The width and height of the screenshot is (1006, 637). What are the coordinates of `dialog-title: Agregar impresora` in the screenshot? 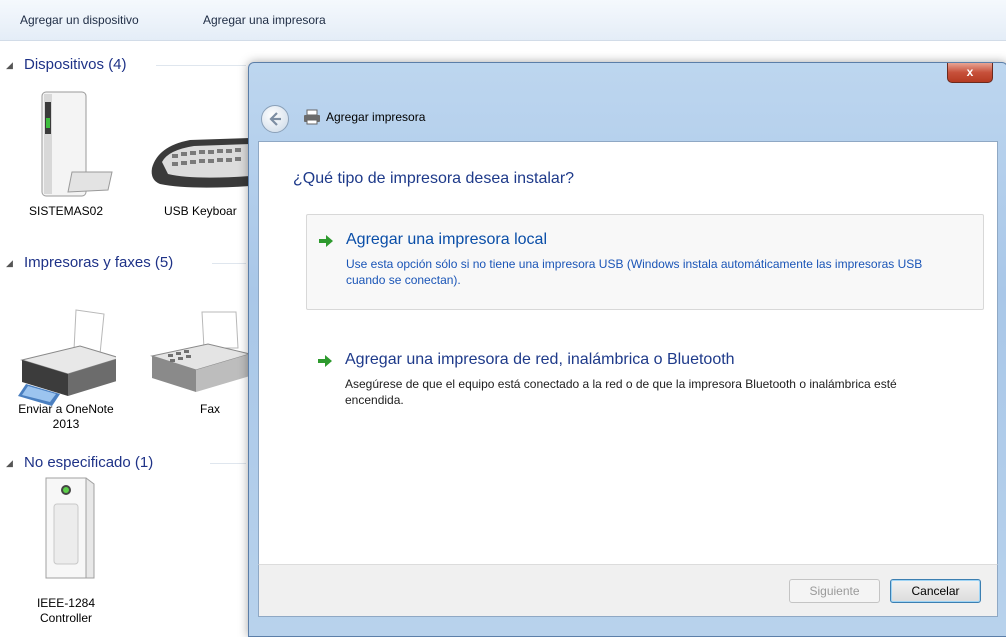 It's located at (376, 117).